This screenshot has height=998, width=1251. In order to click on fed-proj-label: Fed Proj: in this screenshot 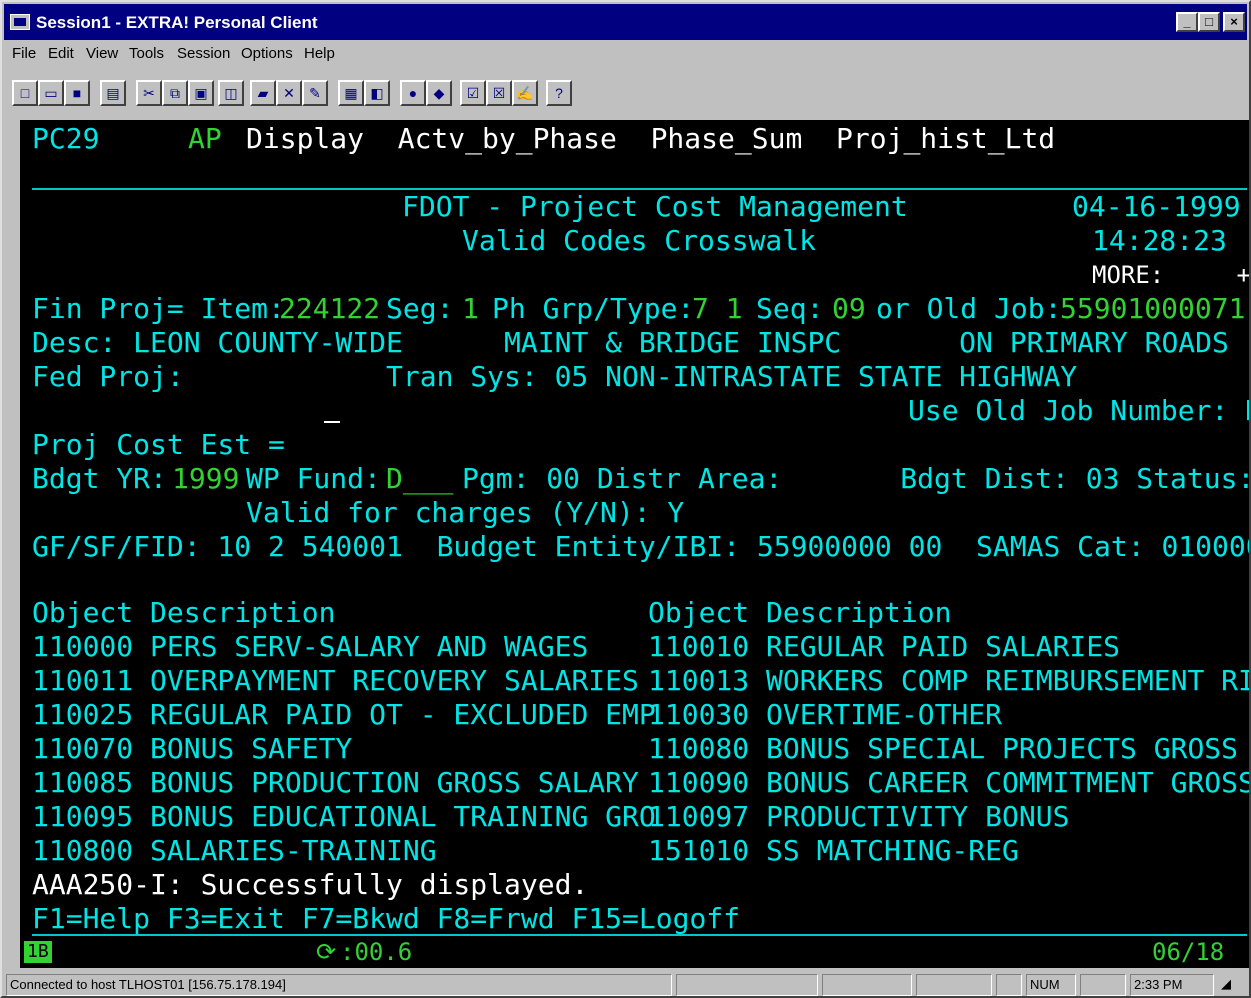, I will do `click(108, 376)`.